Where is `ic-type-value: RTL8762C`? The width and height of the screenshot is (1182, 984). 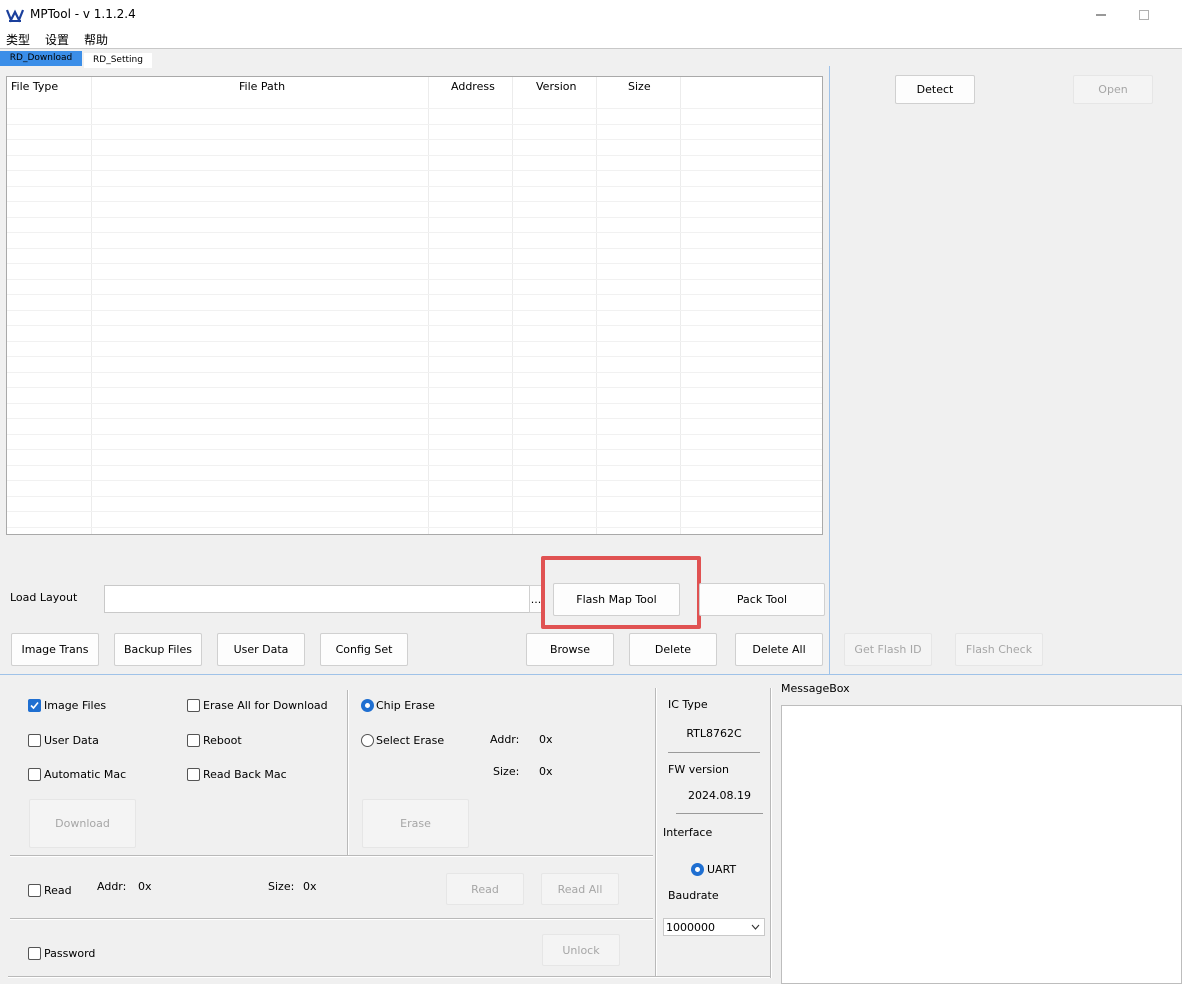 ic-type-value: RTL8762C is located at coordinates (714, 740).